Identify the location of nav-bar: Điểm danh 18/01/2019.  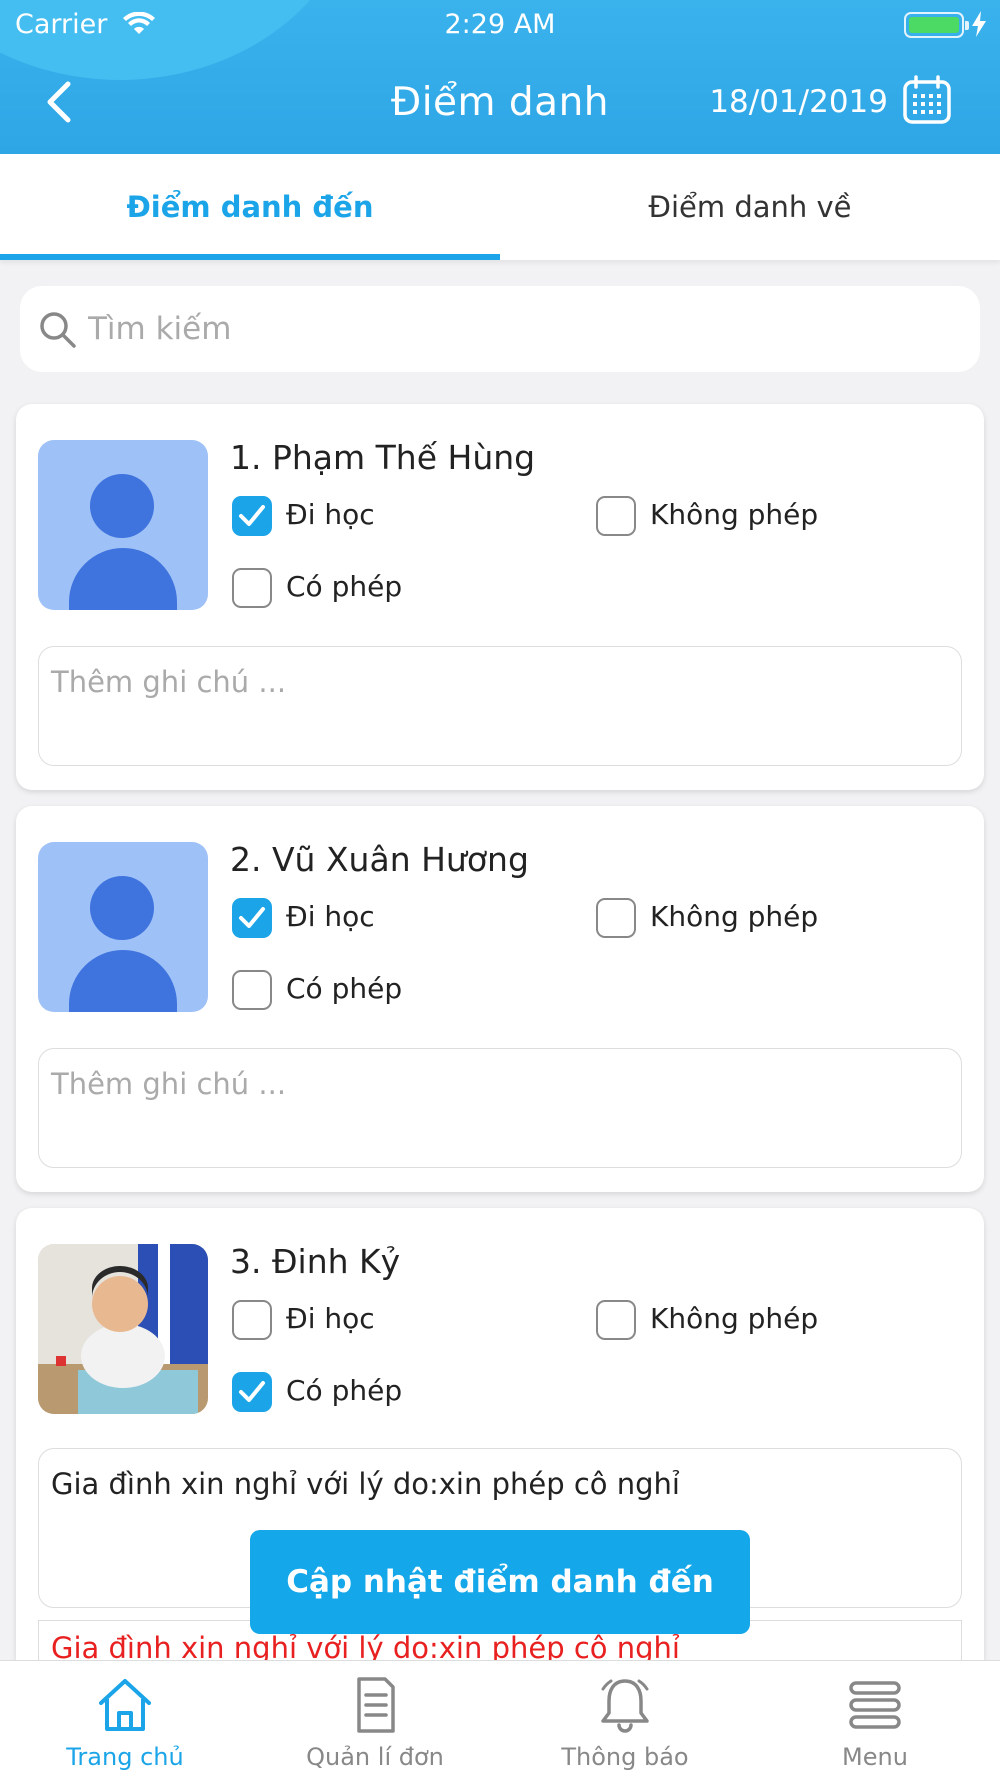
(500, 103).